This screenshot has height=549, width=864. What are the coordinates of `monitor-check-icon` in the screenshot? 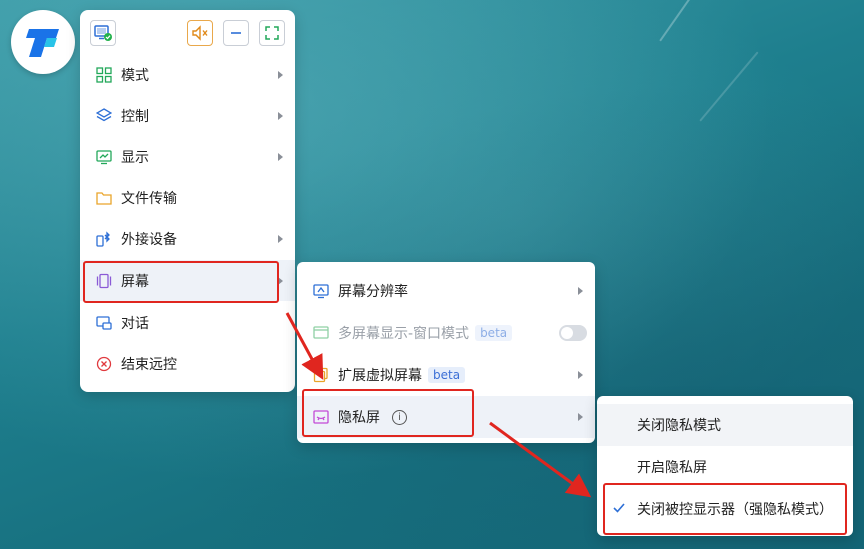 It's located at (103, 33).